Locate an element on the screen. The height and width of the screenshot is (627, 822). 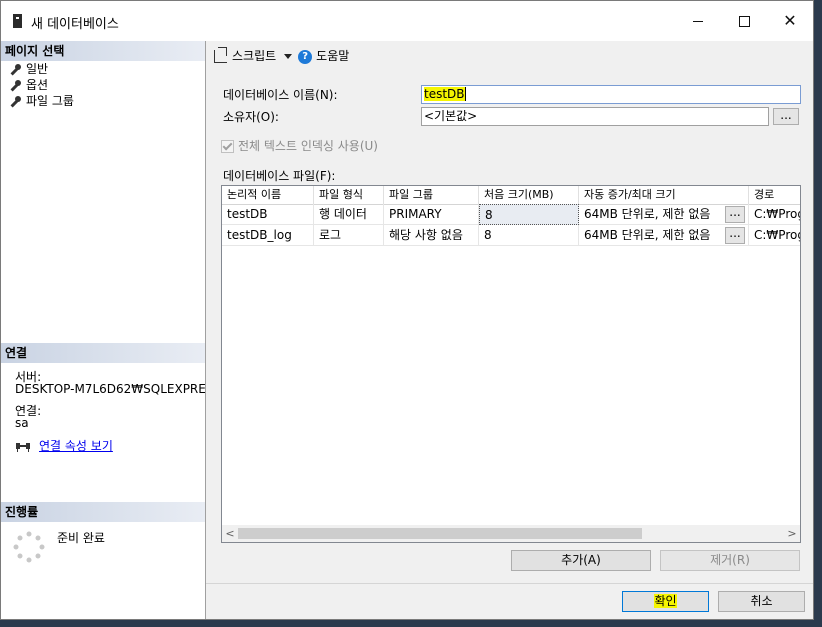
scroll-left-icon: < is located at coordinates (230, 533).